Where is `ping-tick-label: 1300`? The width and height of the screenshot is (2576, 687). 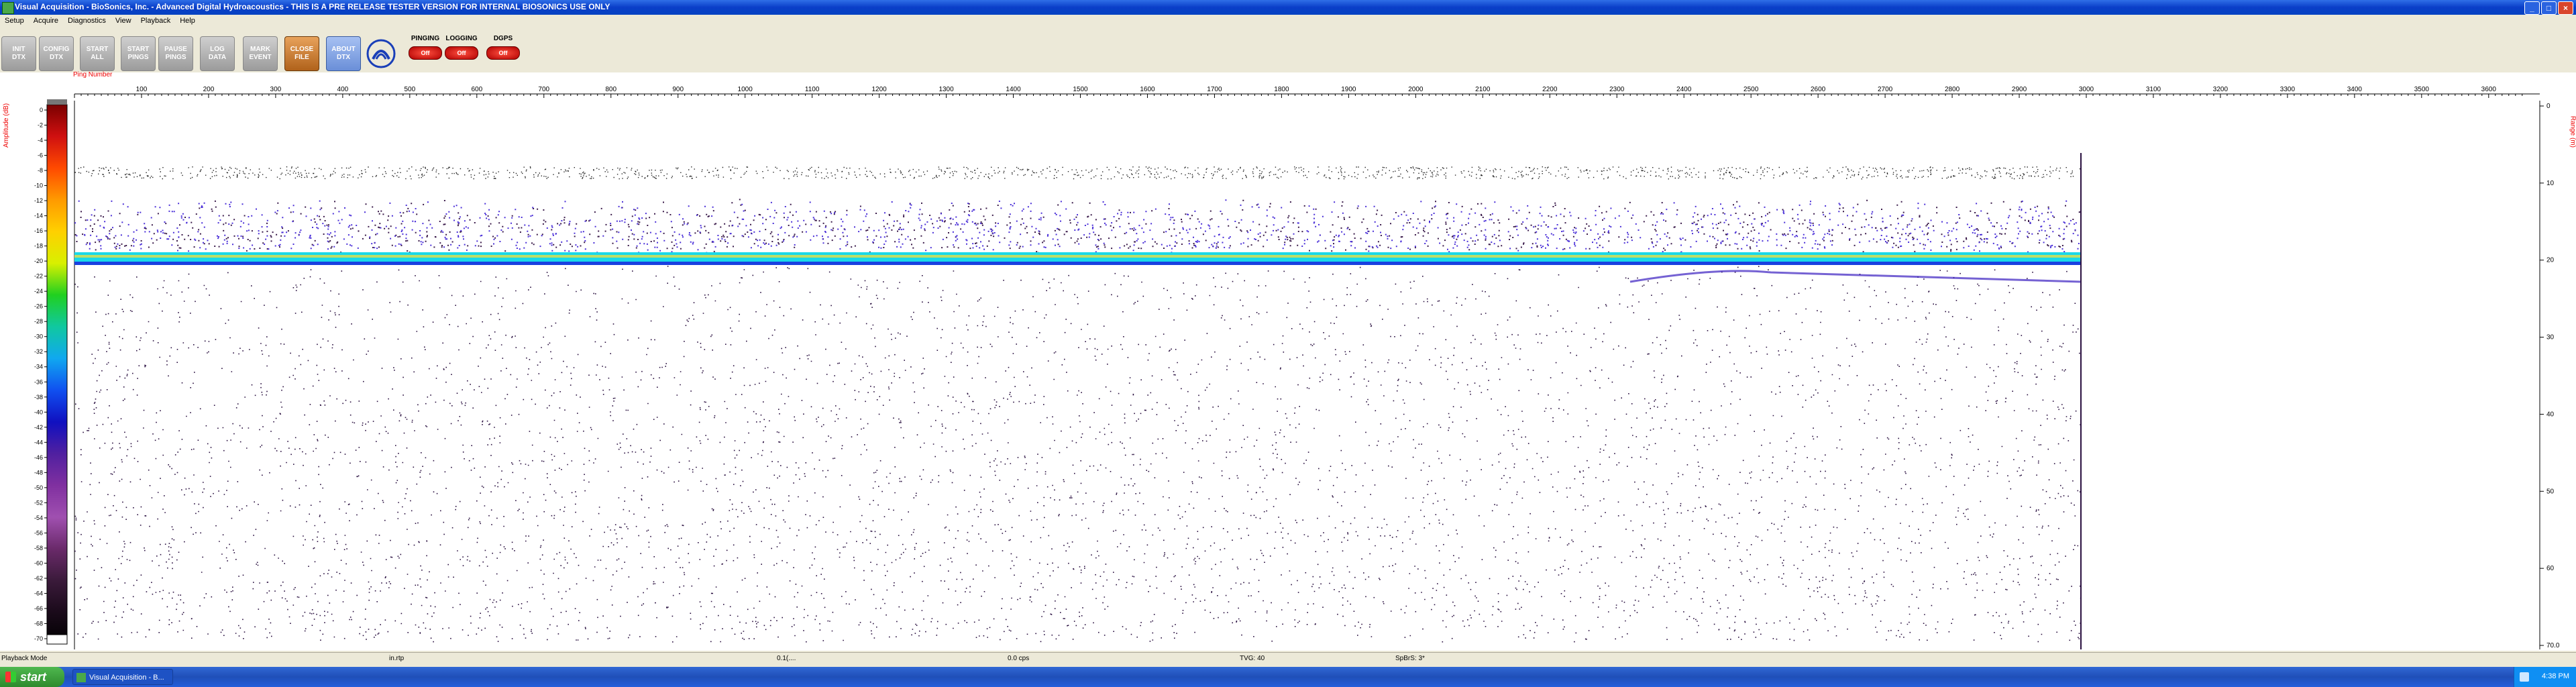 ping-tick-label: 1300 is located at coordinates (946, 89).